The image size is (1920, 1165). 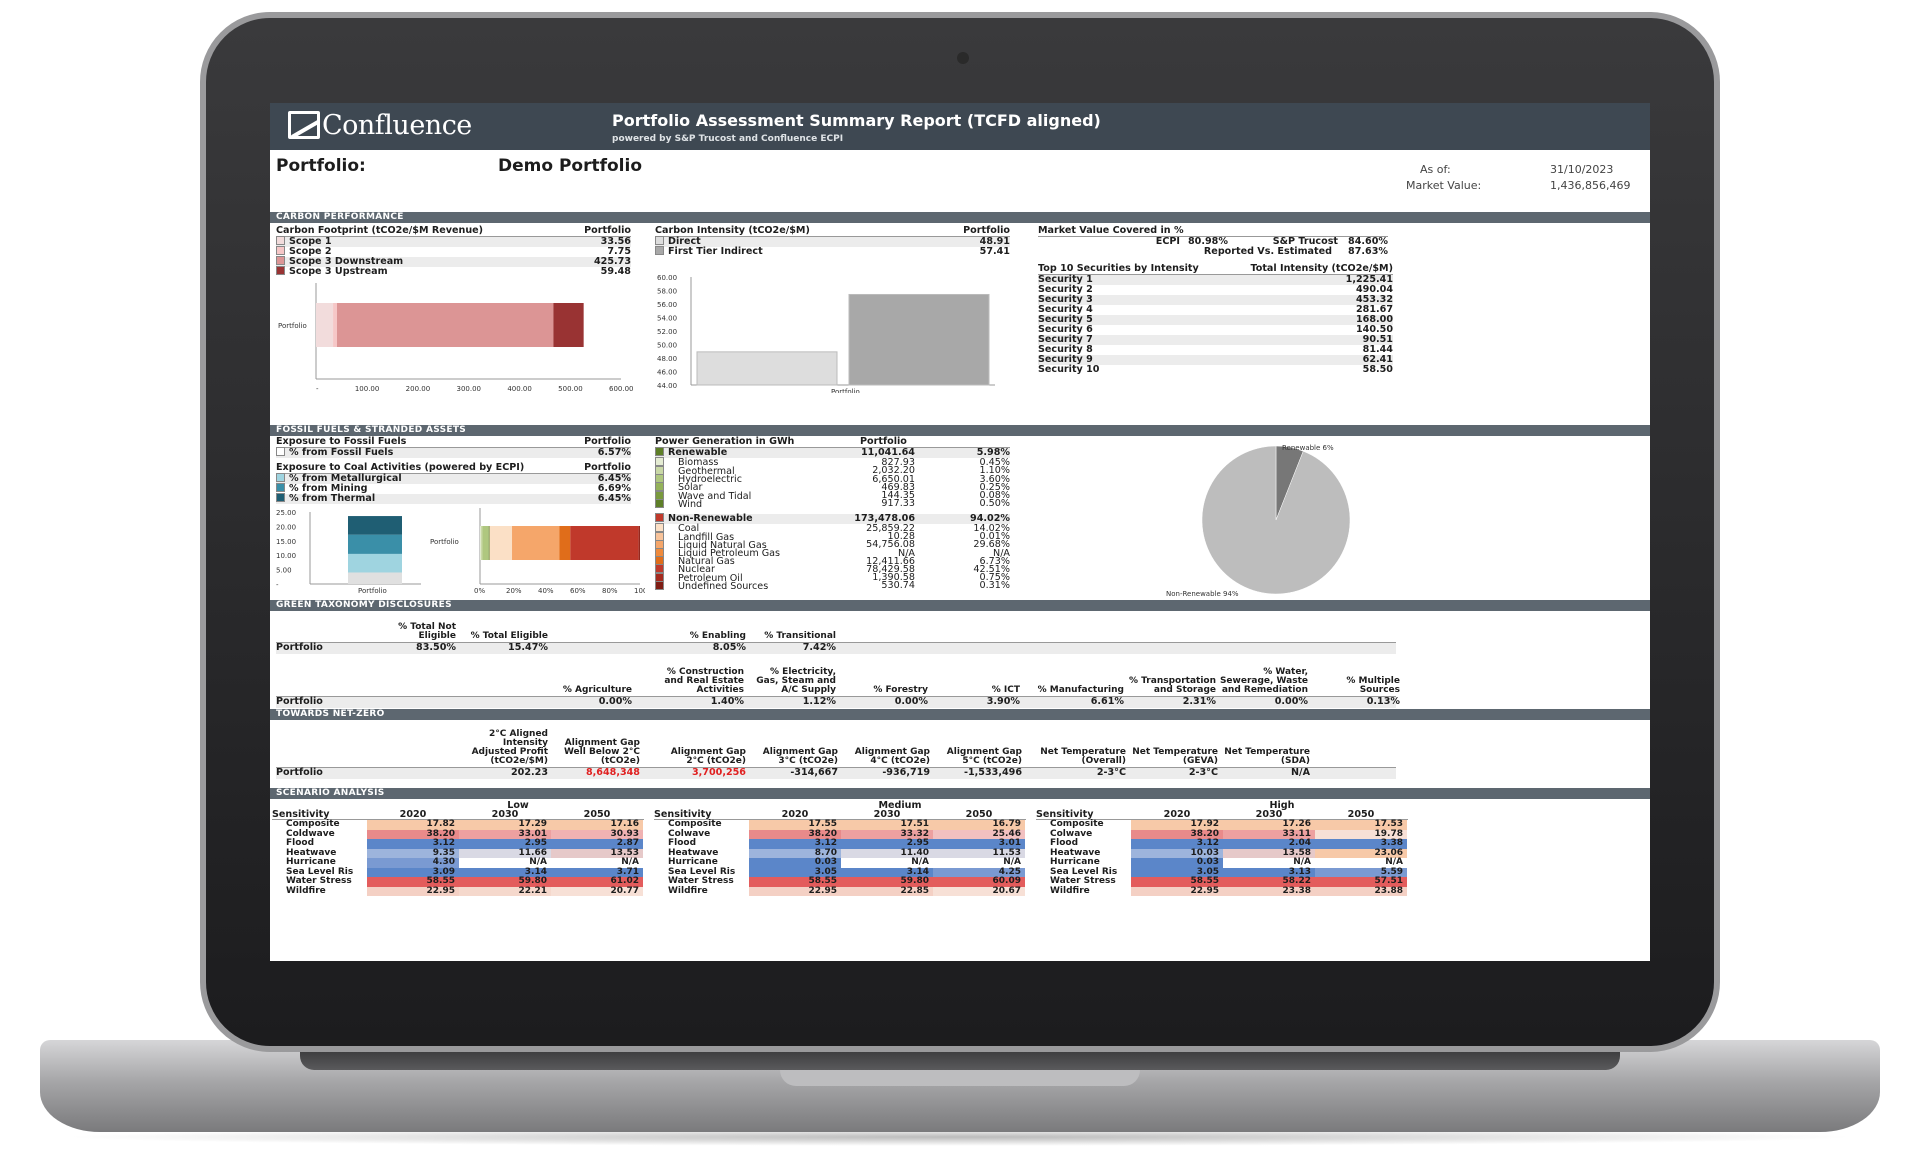 What do you see at coordinates (546, 591) in the screenshot?
I see `tick-label: 40%` at bounding box center [546, 591].